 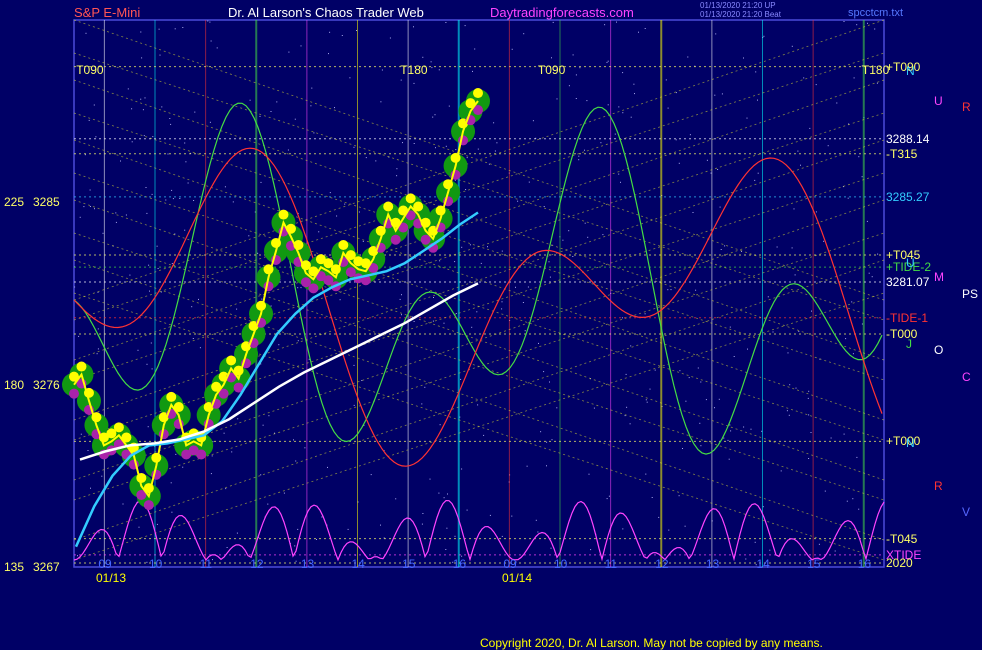 What do you see at coordinates (907, 317) in the screenshot?
I see `right-level-label: -TIDE-1` at bounding box center [907, 317].